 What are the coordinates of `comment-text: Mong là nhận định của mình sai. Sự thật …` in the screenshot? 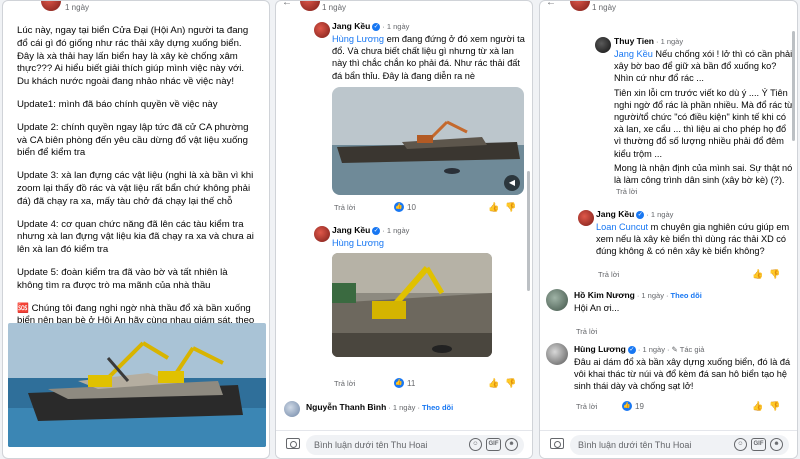 It's located at (703, 174).